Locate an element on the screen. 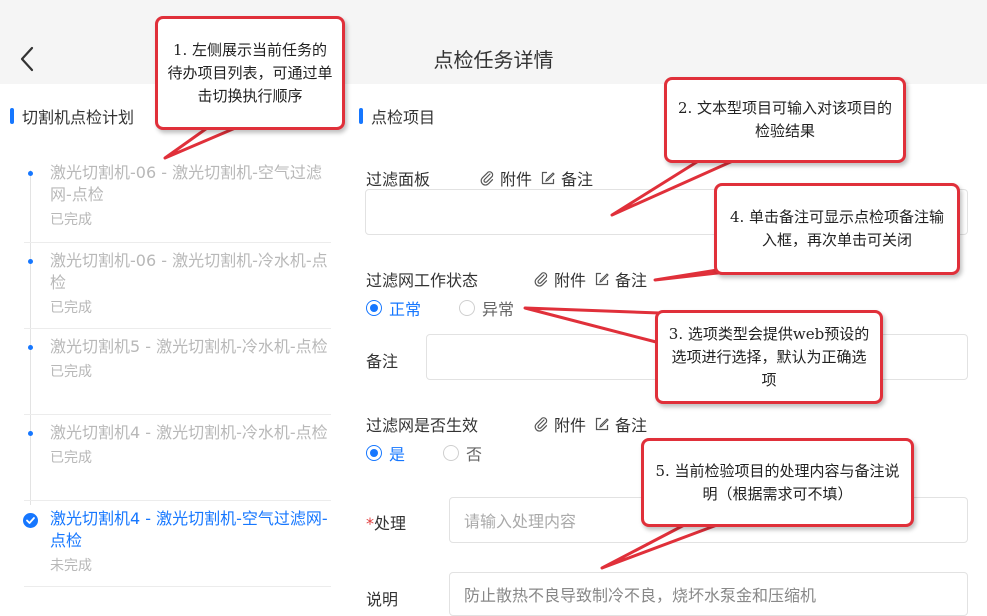 Image resolution: width=987 pixels, height=616 pixels. task-item-1: 激光切割机-06 - 激光切割机-空气过滤网-点检 已完成 is located at coordinates (195, 195).